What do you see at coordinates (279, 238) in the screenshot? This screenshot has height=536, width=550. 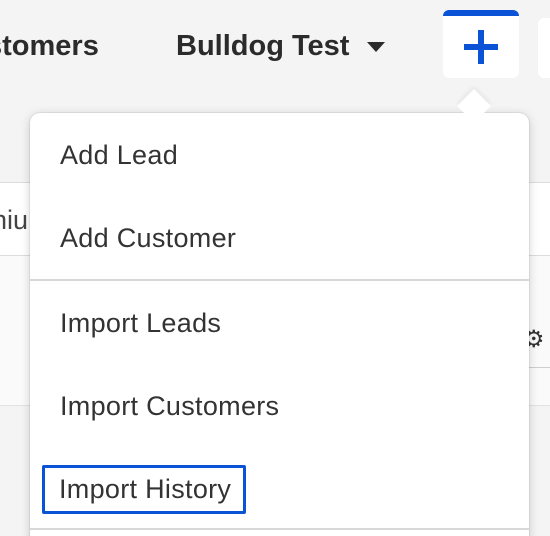 I see `menu-item-add-customer: Add Customer` at bounding box center [279, 238].